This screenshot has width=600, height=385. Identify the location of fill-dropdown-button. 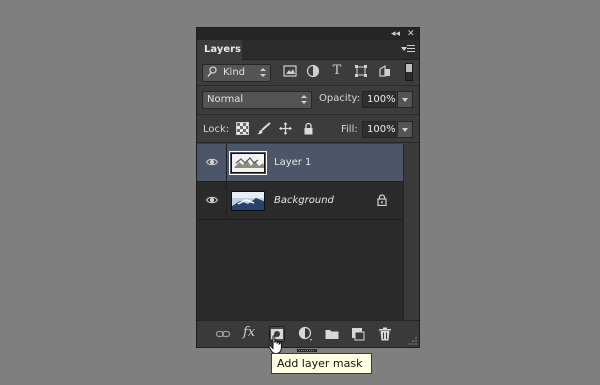
(405, 129).